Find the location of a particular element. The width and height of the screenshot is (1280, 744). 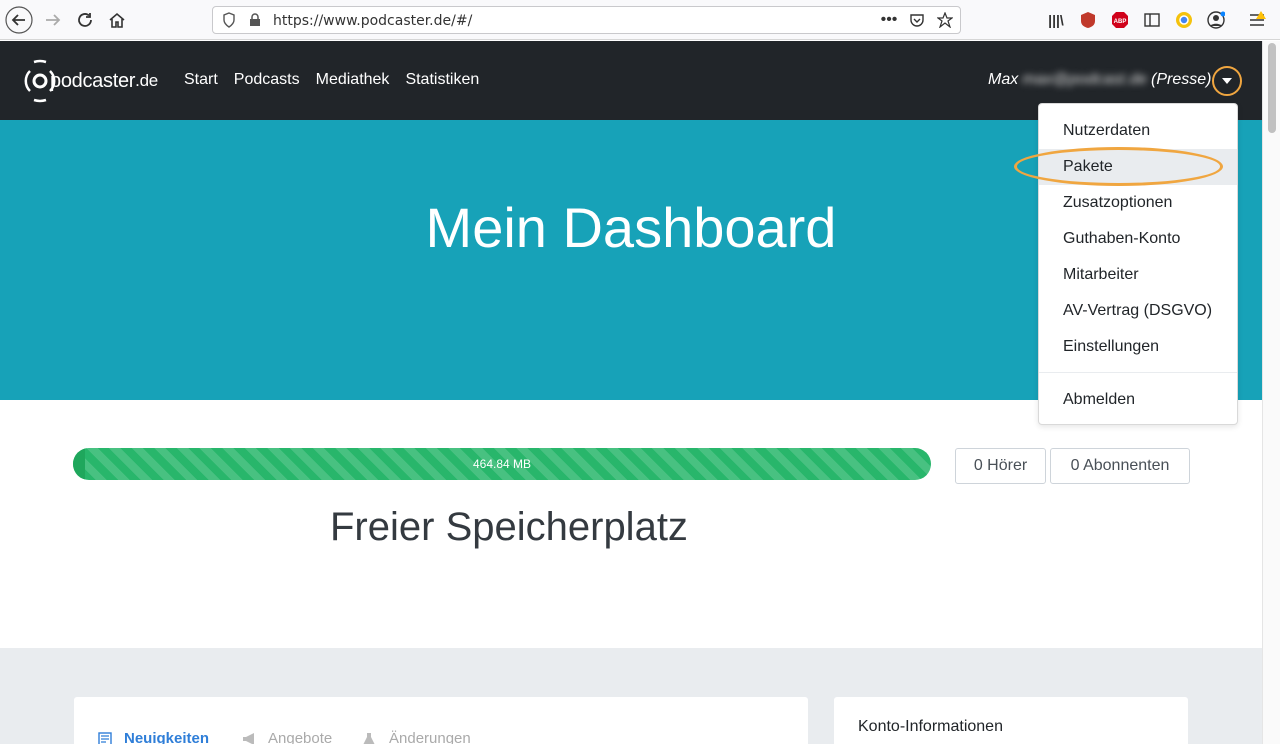

subscribers-button: 0 Abonnenten is located at coordinates (1120, 466).